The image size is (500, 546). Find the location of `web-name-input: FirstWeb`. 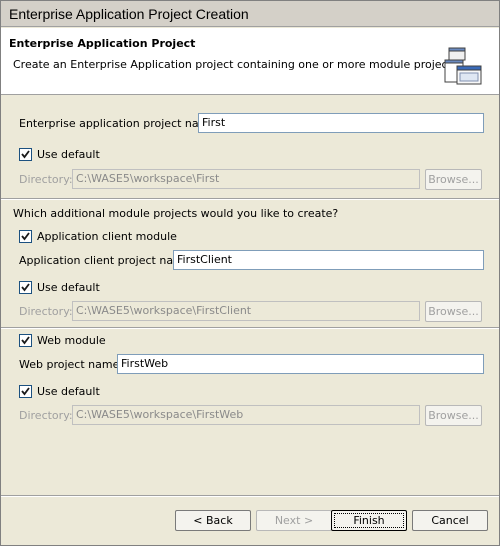

web-name-input: FirstWeb is located at coordinates (300, 364).